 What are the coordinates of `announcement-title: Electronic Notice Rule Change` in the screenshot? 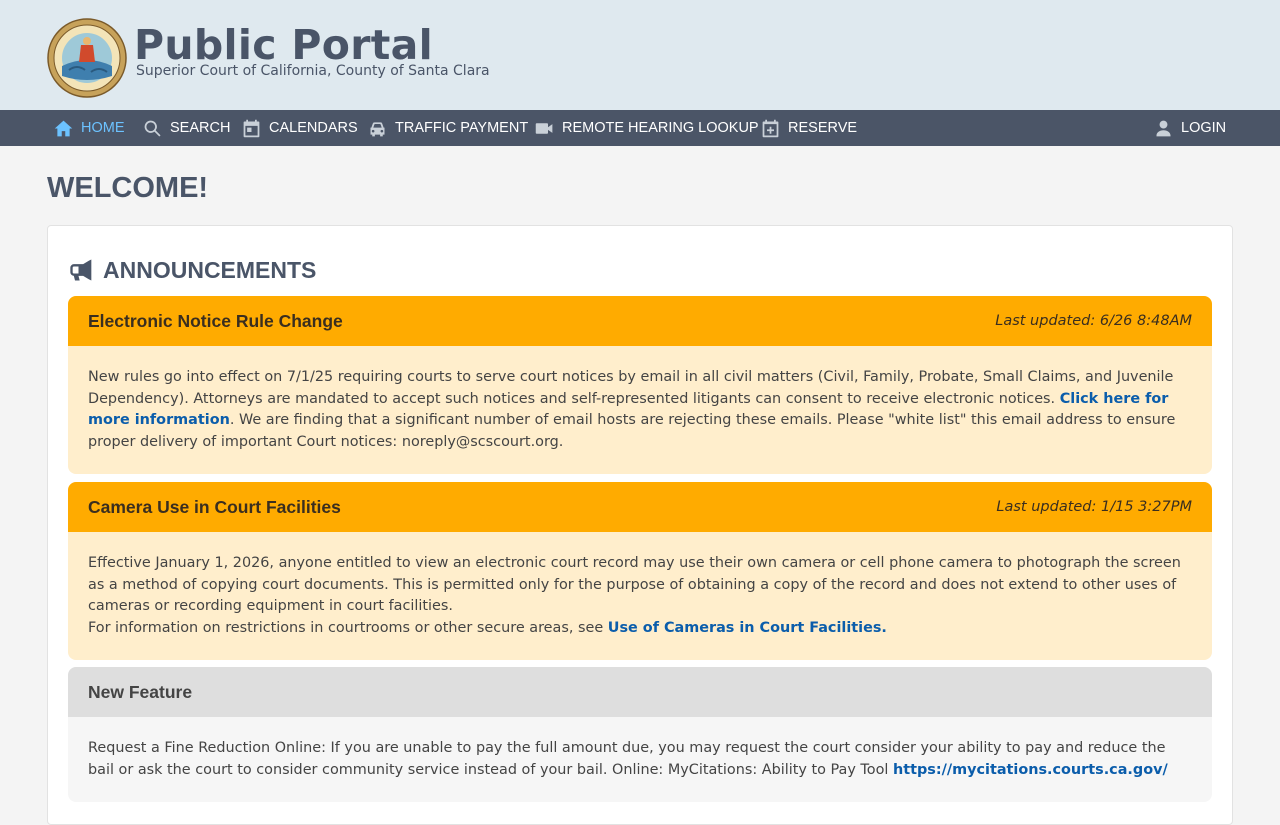 It's located at (215, 320).